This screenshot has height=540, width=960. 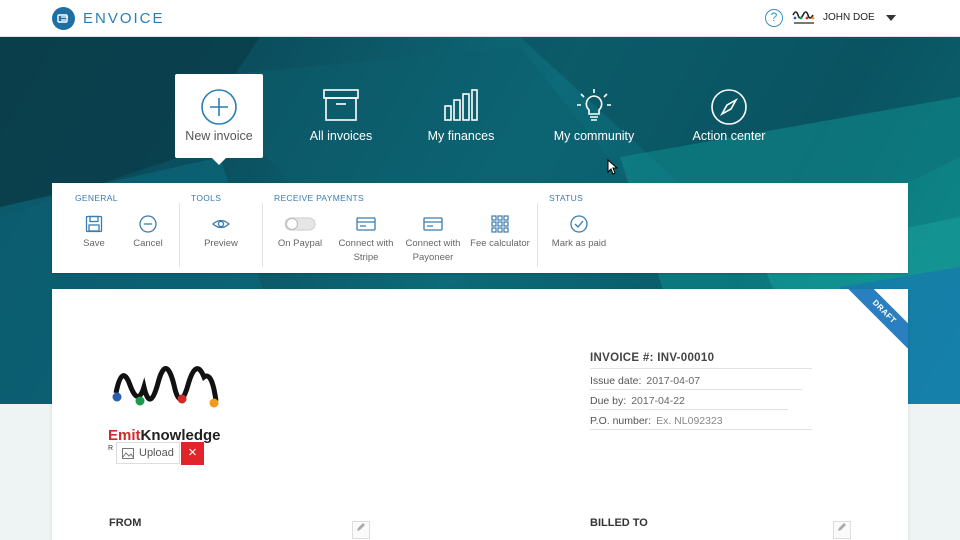 I want to click on plus-circle-icon, so click(x=219, y=107).